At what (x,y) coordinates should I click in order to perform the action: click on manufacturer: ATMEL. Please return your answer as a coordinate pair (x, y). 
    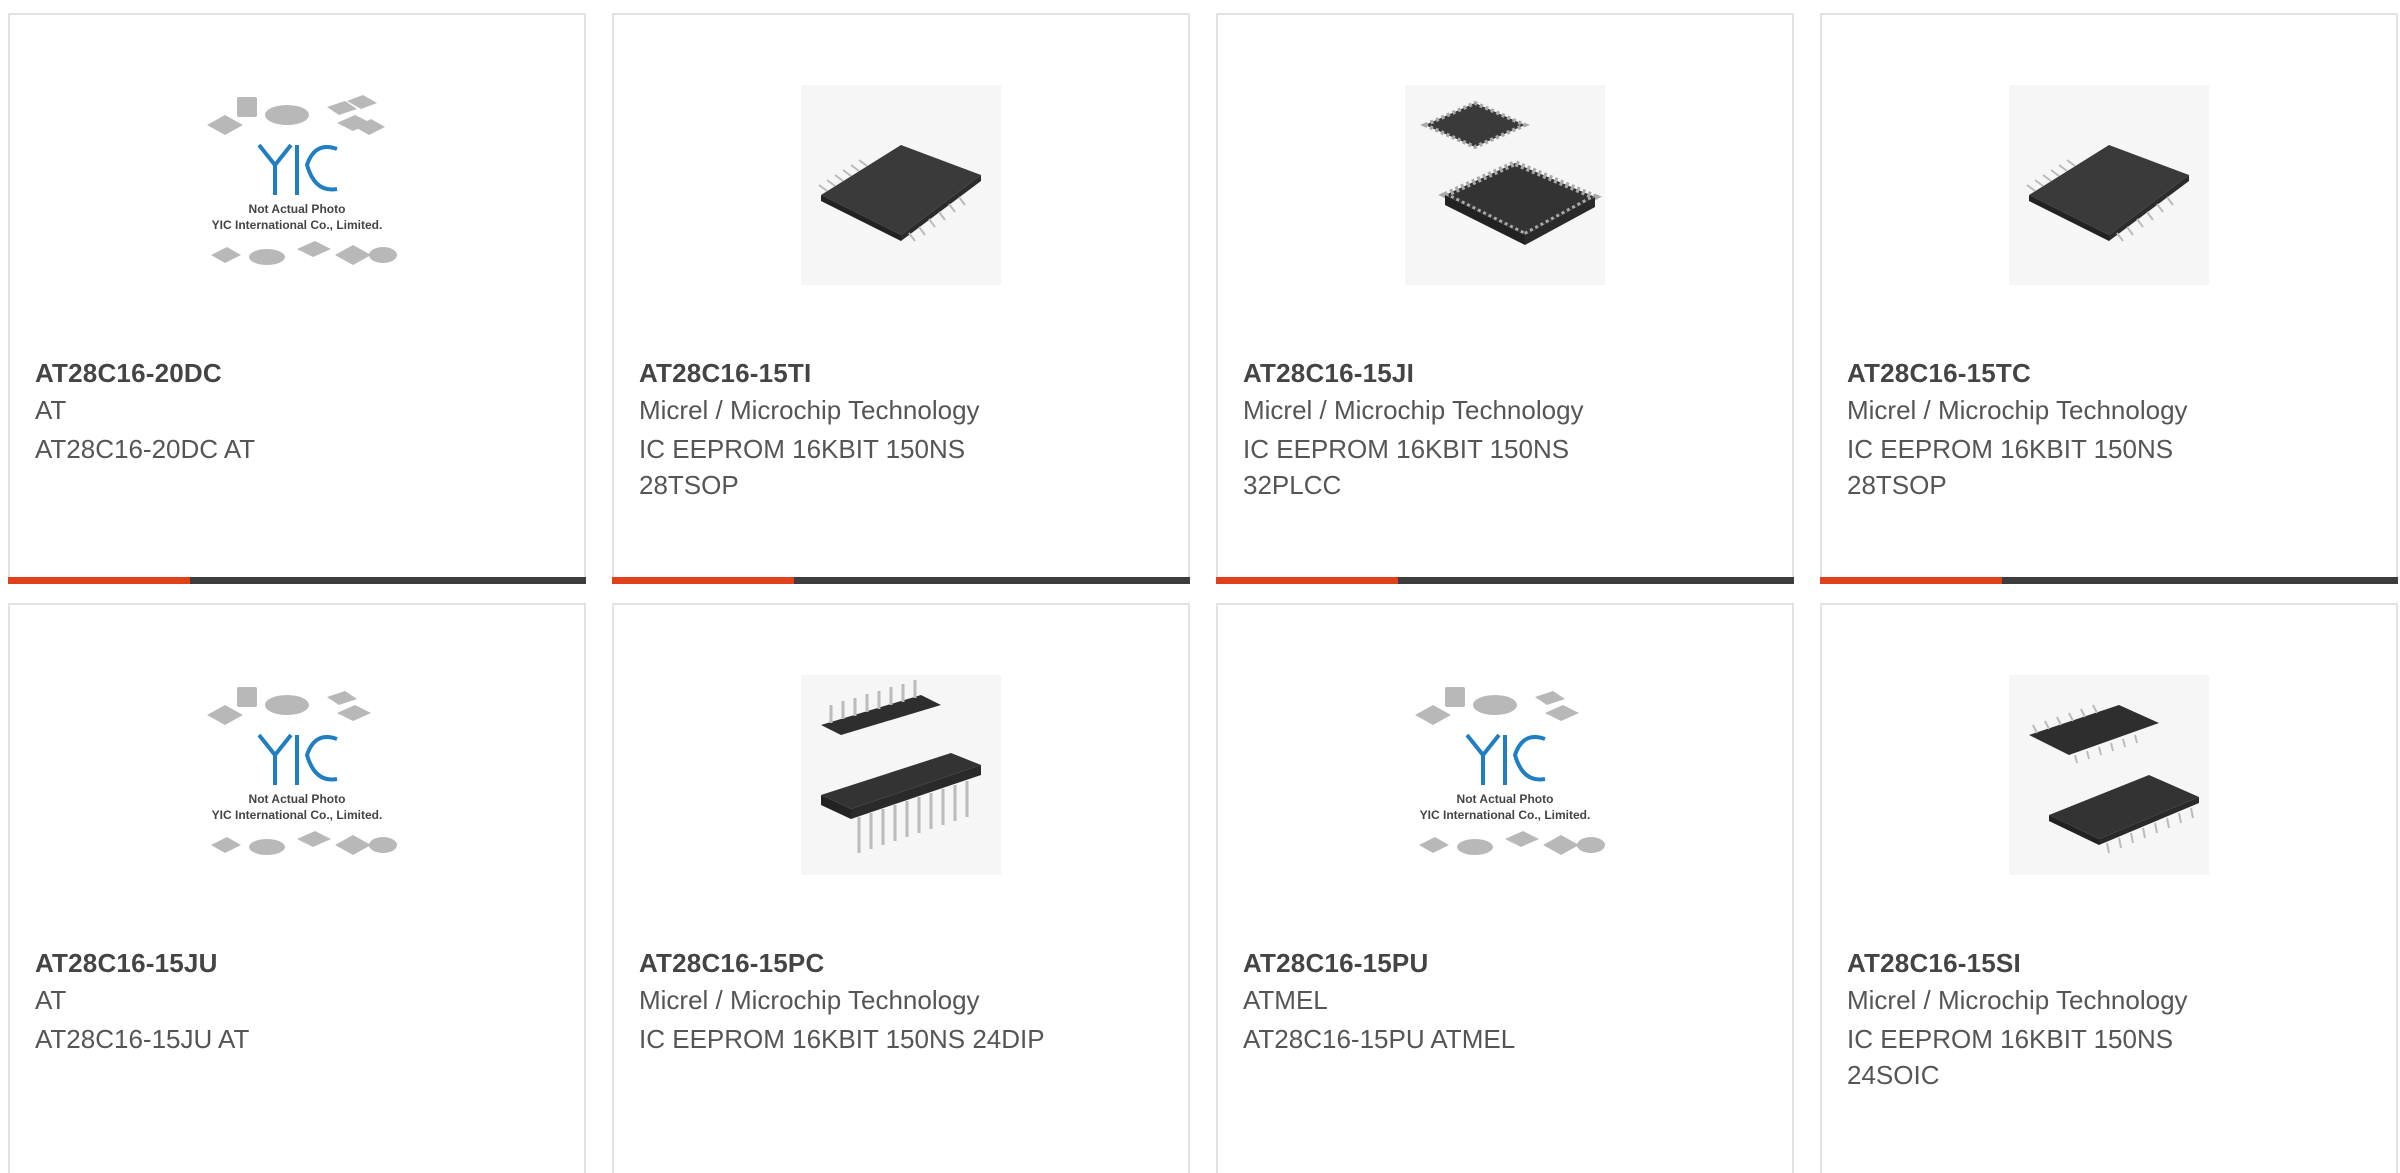
    Looking at the image, I should click on (1285, 1000).